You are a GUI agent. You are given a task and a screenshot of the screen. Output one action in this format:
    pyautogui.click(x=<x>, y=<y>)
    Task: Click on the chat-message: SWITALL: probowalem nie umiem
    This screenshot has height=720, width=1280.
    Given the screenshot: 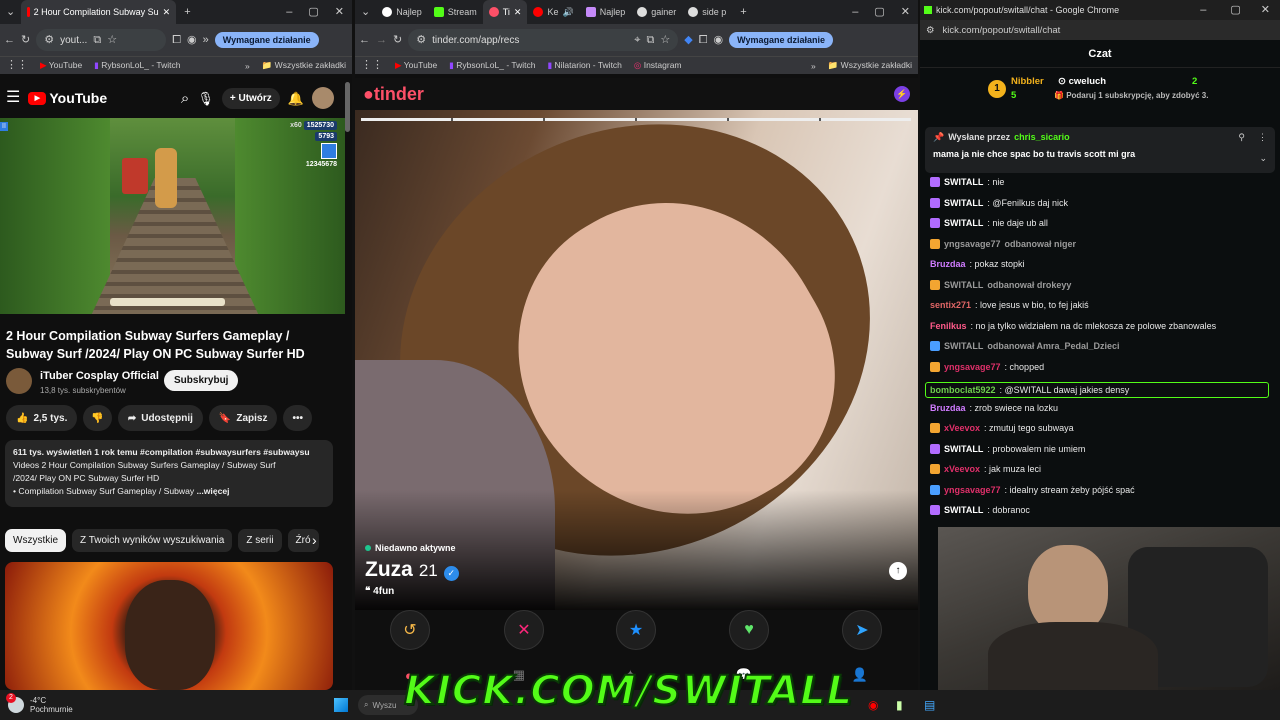 What is the action you would take?
    pyautogui.click(x=1007, y=448)
    